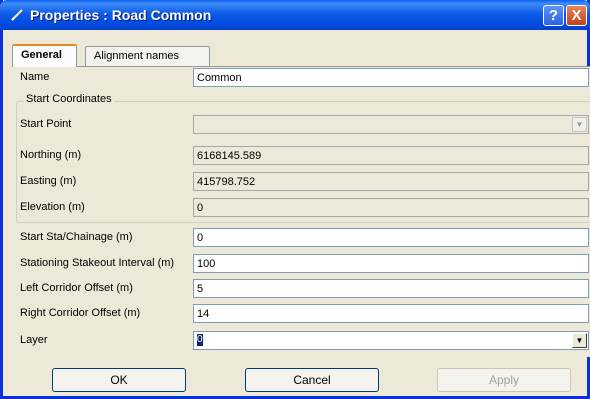 The width and height of the screenshot is (590, 399). What do you see at coordinates (76, 237) in the screenshot?
I see `start-sta-label: Start Sta/Chainage (m)` at bounding box center [76, 237].